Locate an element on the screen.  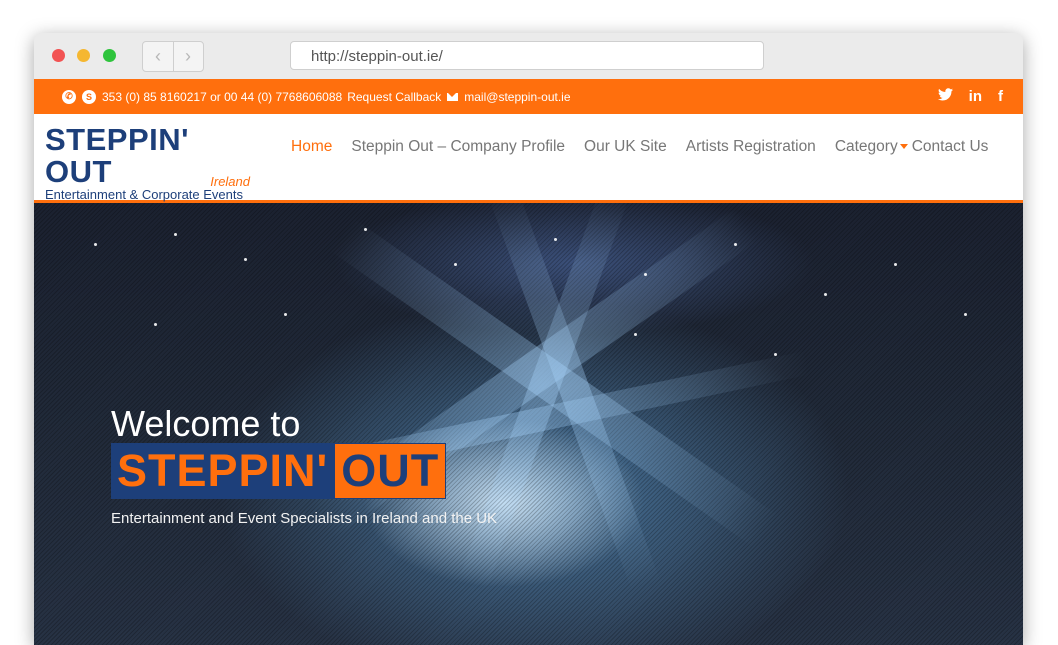
phone-icon: ✆ is located at coordinates (69, 96).